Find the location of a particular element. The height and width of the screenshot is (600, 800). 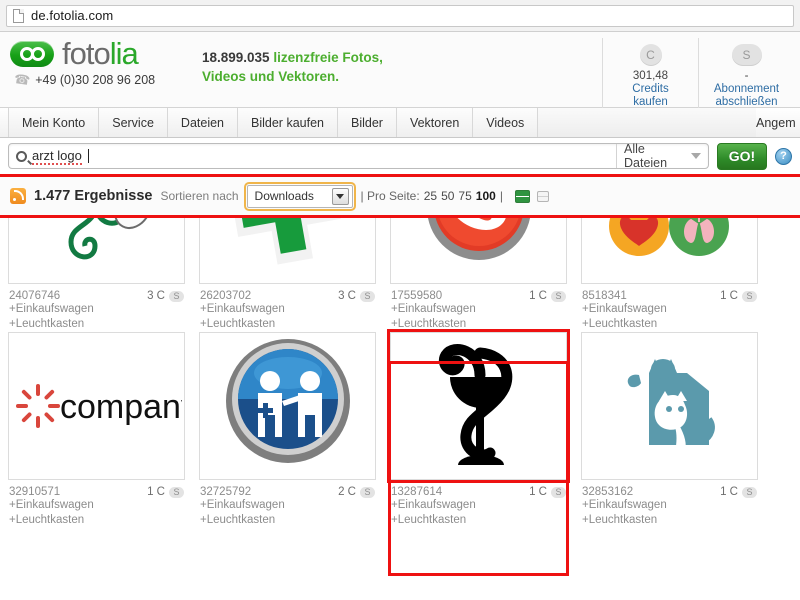

red-emergency-phone-button-thumb is located at coordinates (478, 239).